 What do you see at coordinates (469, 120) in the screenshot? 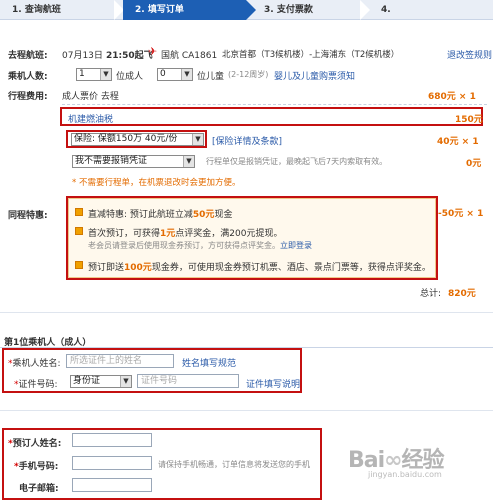
I see `tax-price: 150元` at bounding box center [469, 120].